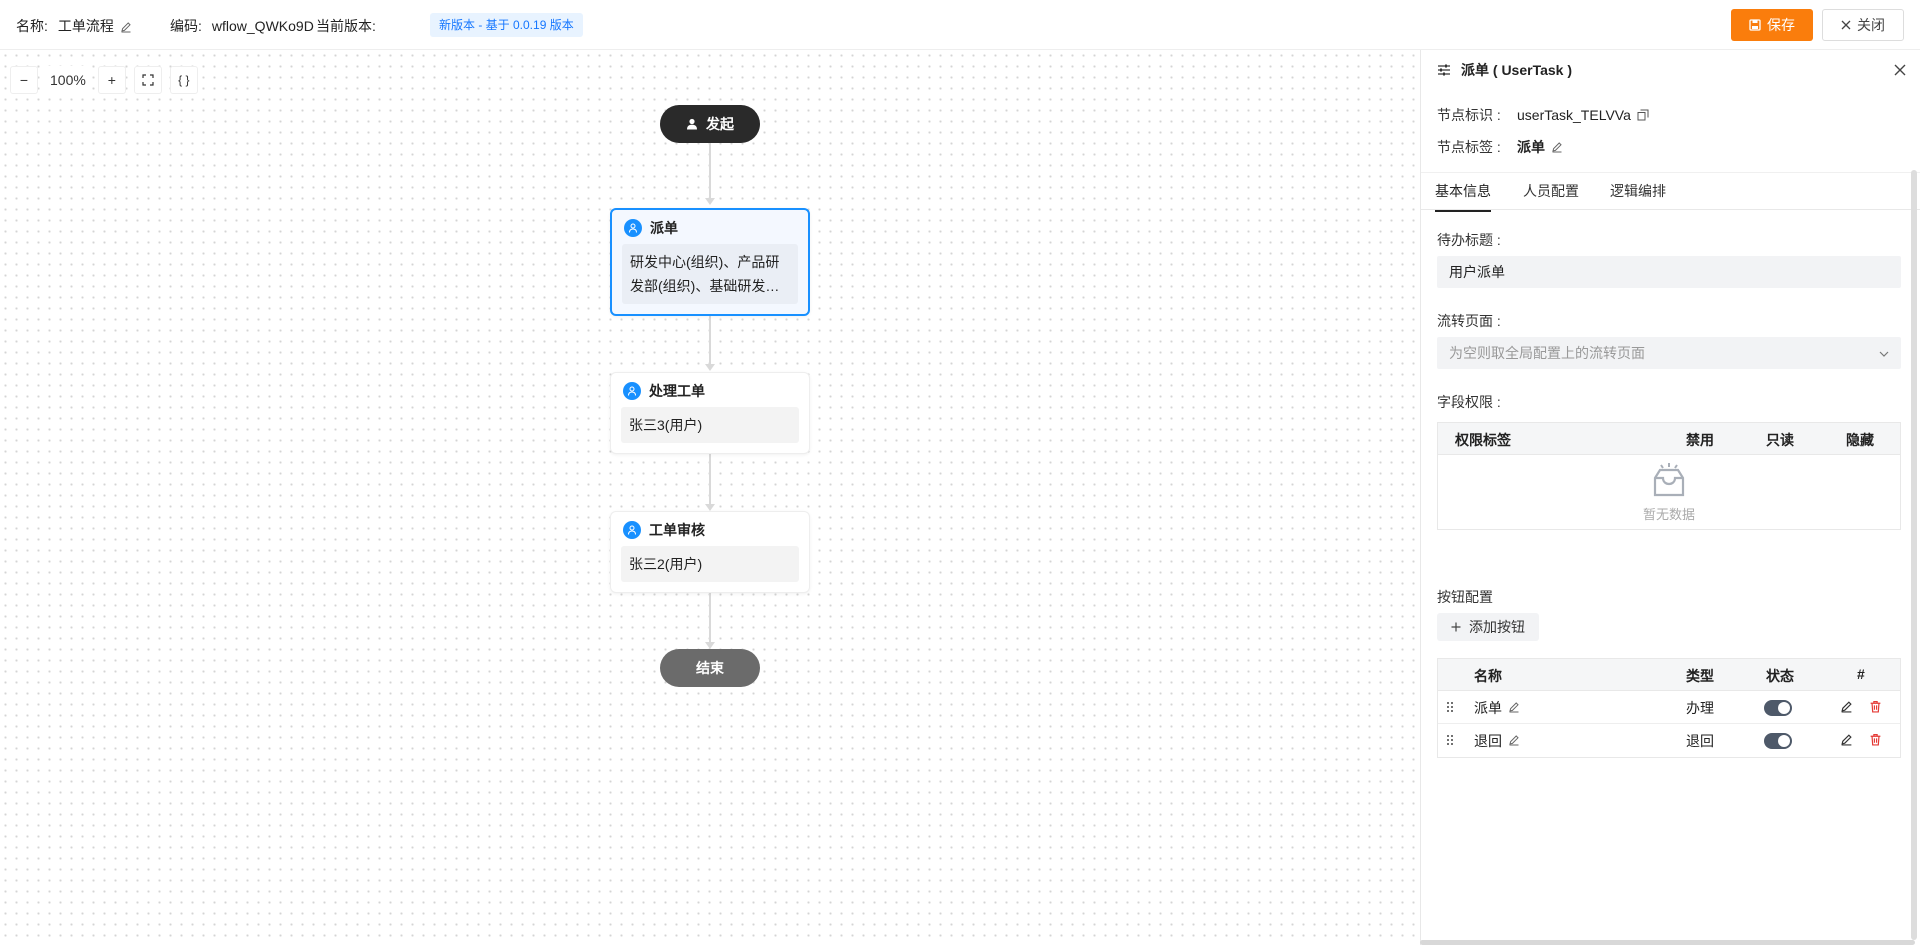 Image resolution: width=1920 pixels, height=945 pixels. I want to click on node-id-value: userTask_TELVVa, so click(1574, 115).